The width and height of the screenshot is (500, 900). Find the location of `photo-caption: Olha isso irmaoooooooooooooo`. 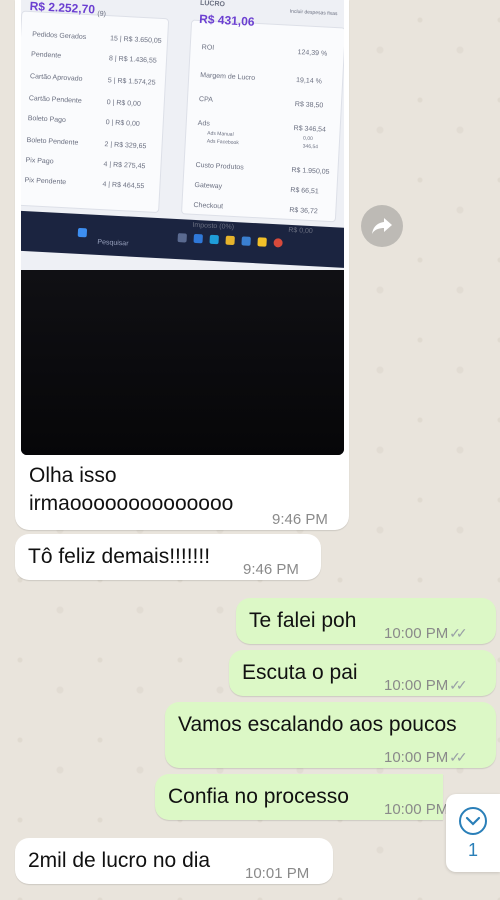

photo-caption: Olha isso irmaoooooooooooooo is located at coordinates (131, 489).